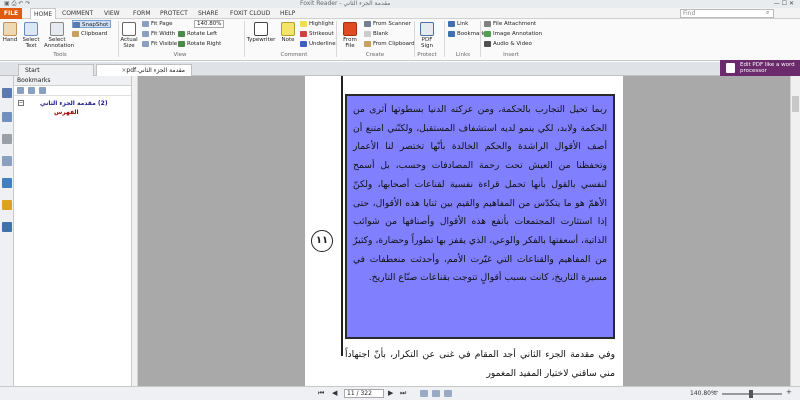 The image size is (800, 400). What do you see at coordinates (287, 13) in the screenshot?
I see `tab-help: HELP` at bounding box center [287, 13].